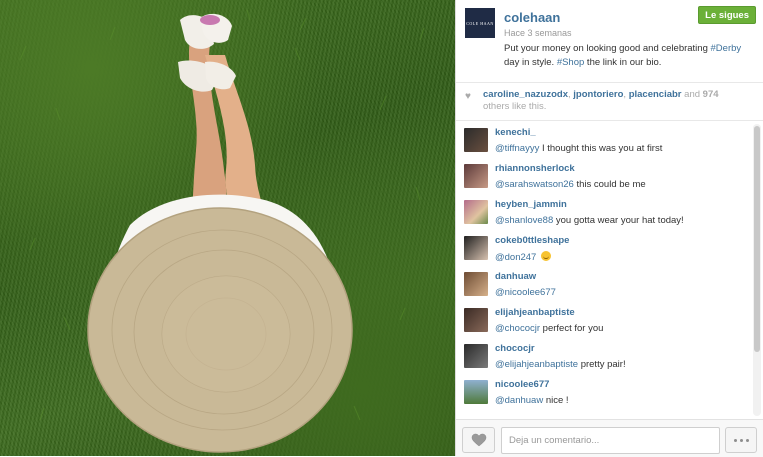 This screenshot has height=457, width=763. Describe the element at coordinates (726, 48) in the screenshot. I see `hashtag-derby: #Derby` at that location.